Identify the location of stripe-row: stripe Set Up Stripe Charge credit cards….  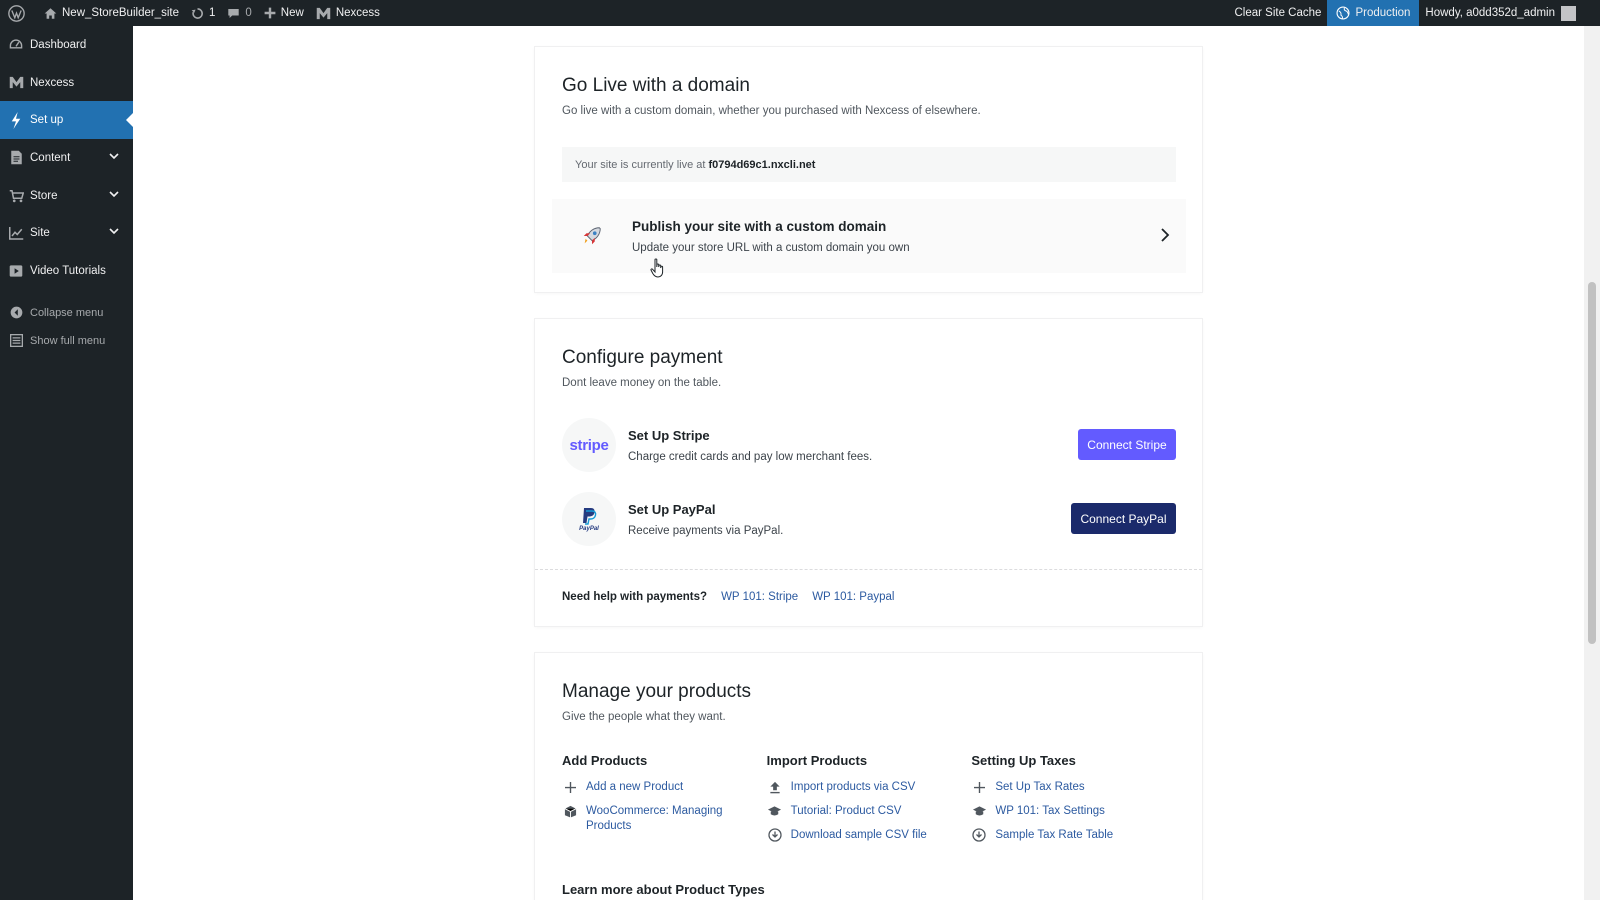
(869, 445).